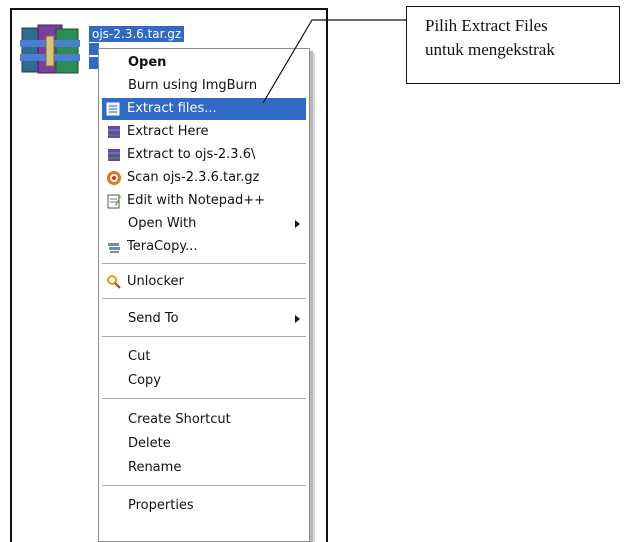 This screenshot has width=630, height=542. What do you see at coordinates (114, 248) in the screenshot?
I see `teracopy-icon` at bounding box center [114, 248].